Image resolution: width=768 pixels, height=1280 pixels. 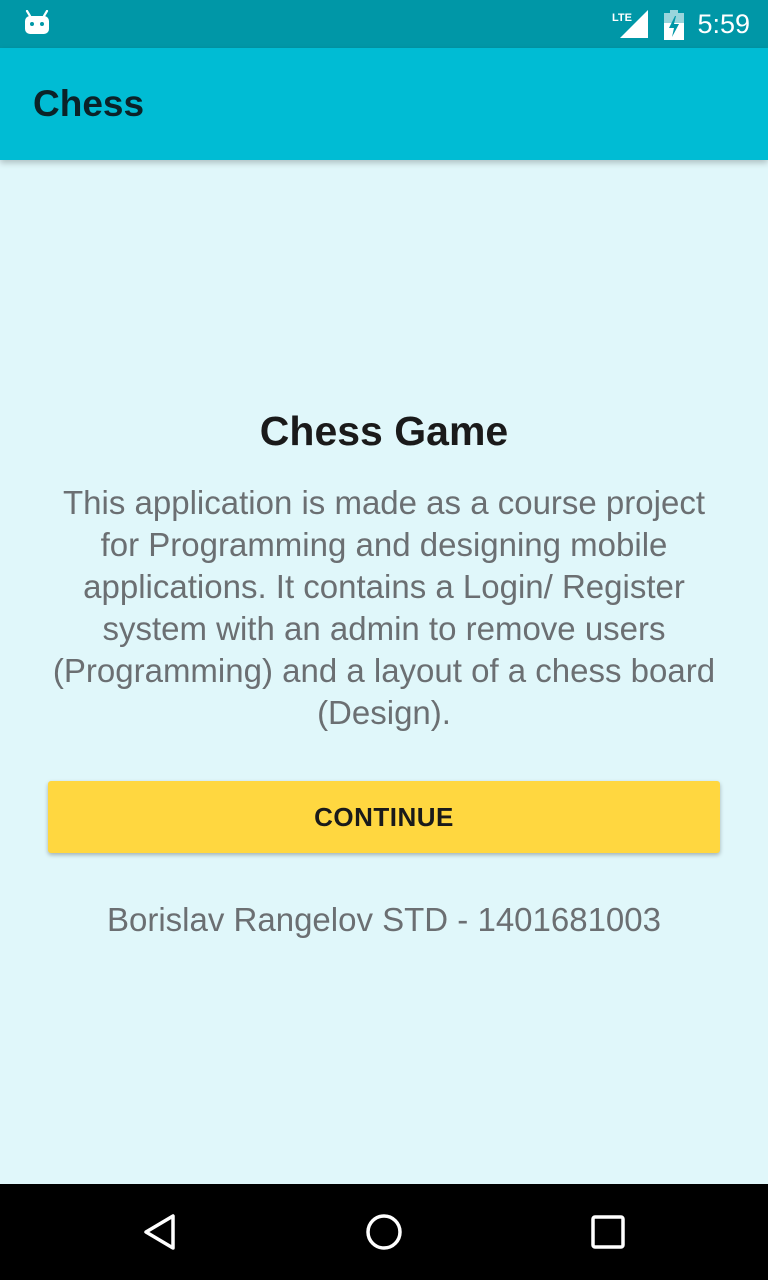 I want to click on recents-button, so click(x=608, y=1232).